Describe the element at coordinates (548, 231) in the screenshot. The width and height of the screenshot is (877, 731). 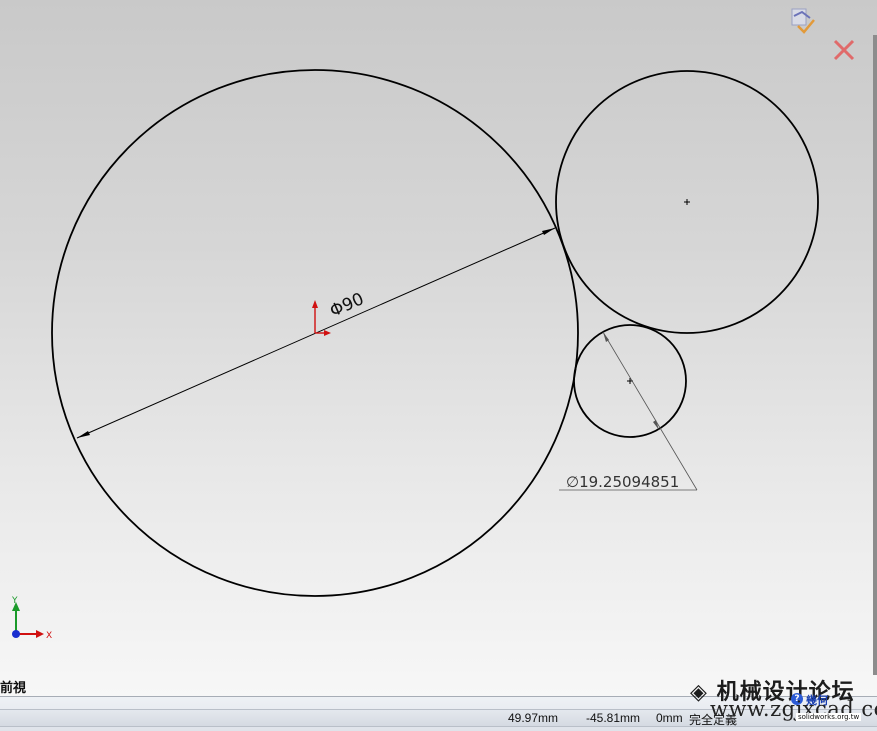
I see `dimension-arrow-right` at that location.